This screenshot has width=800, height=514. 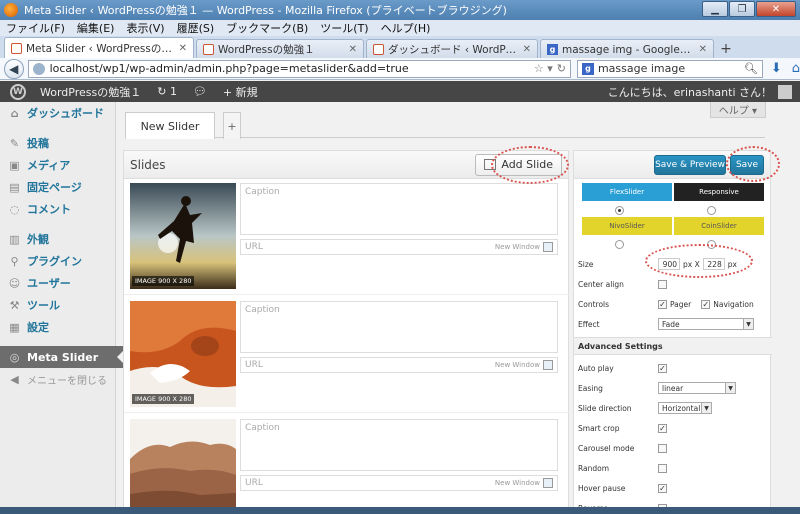 I want to click on nivoslider-radio, so click(x=619, y=244).